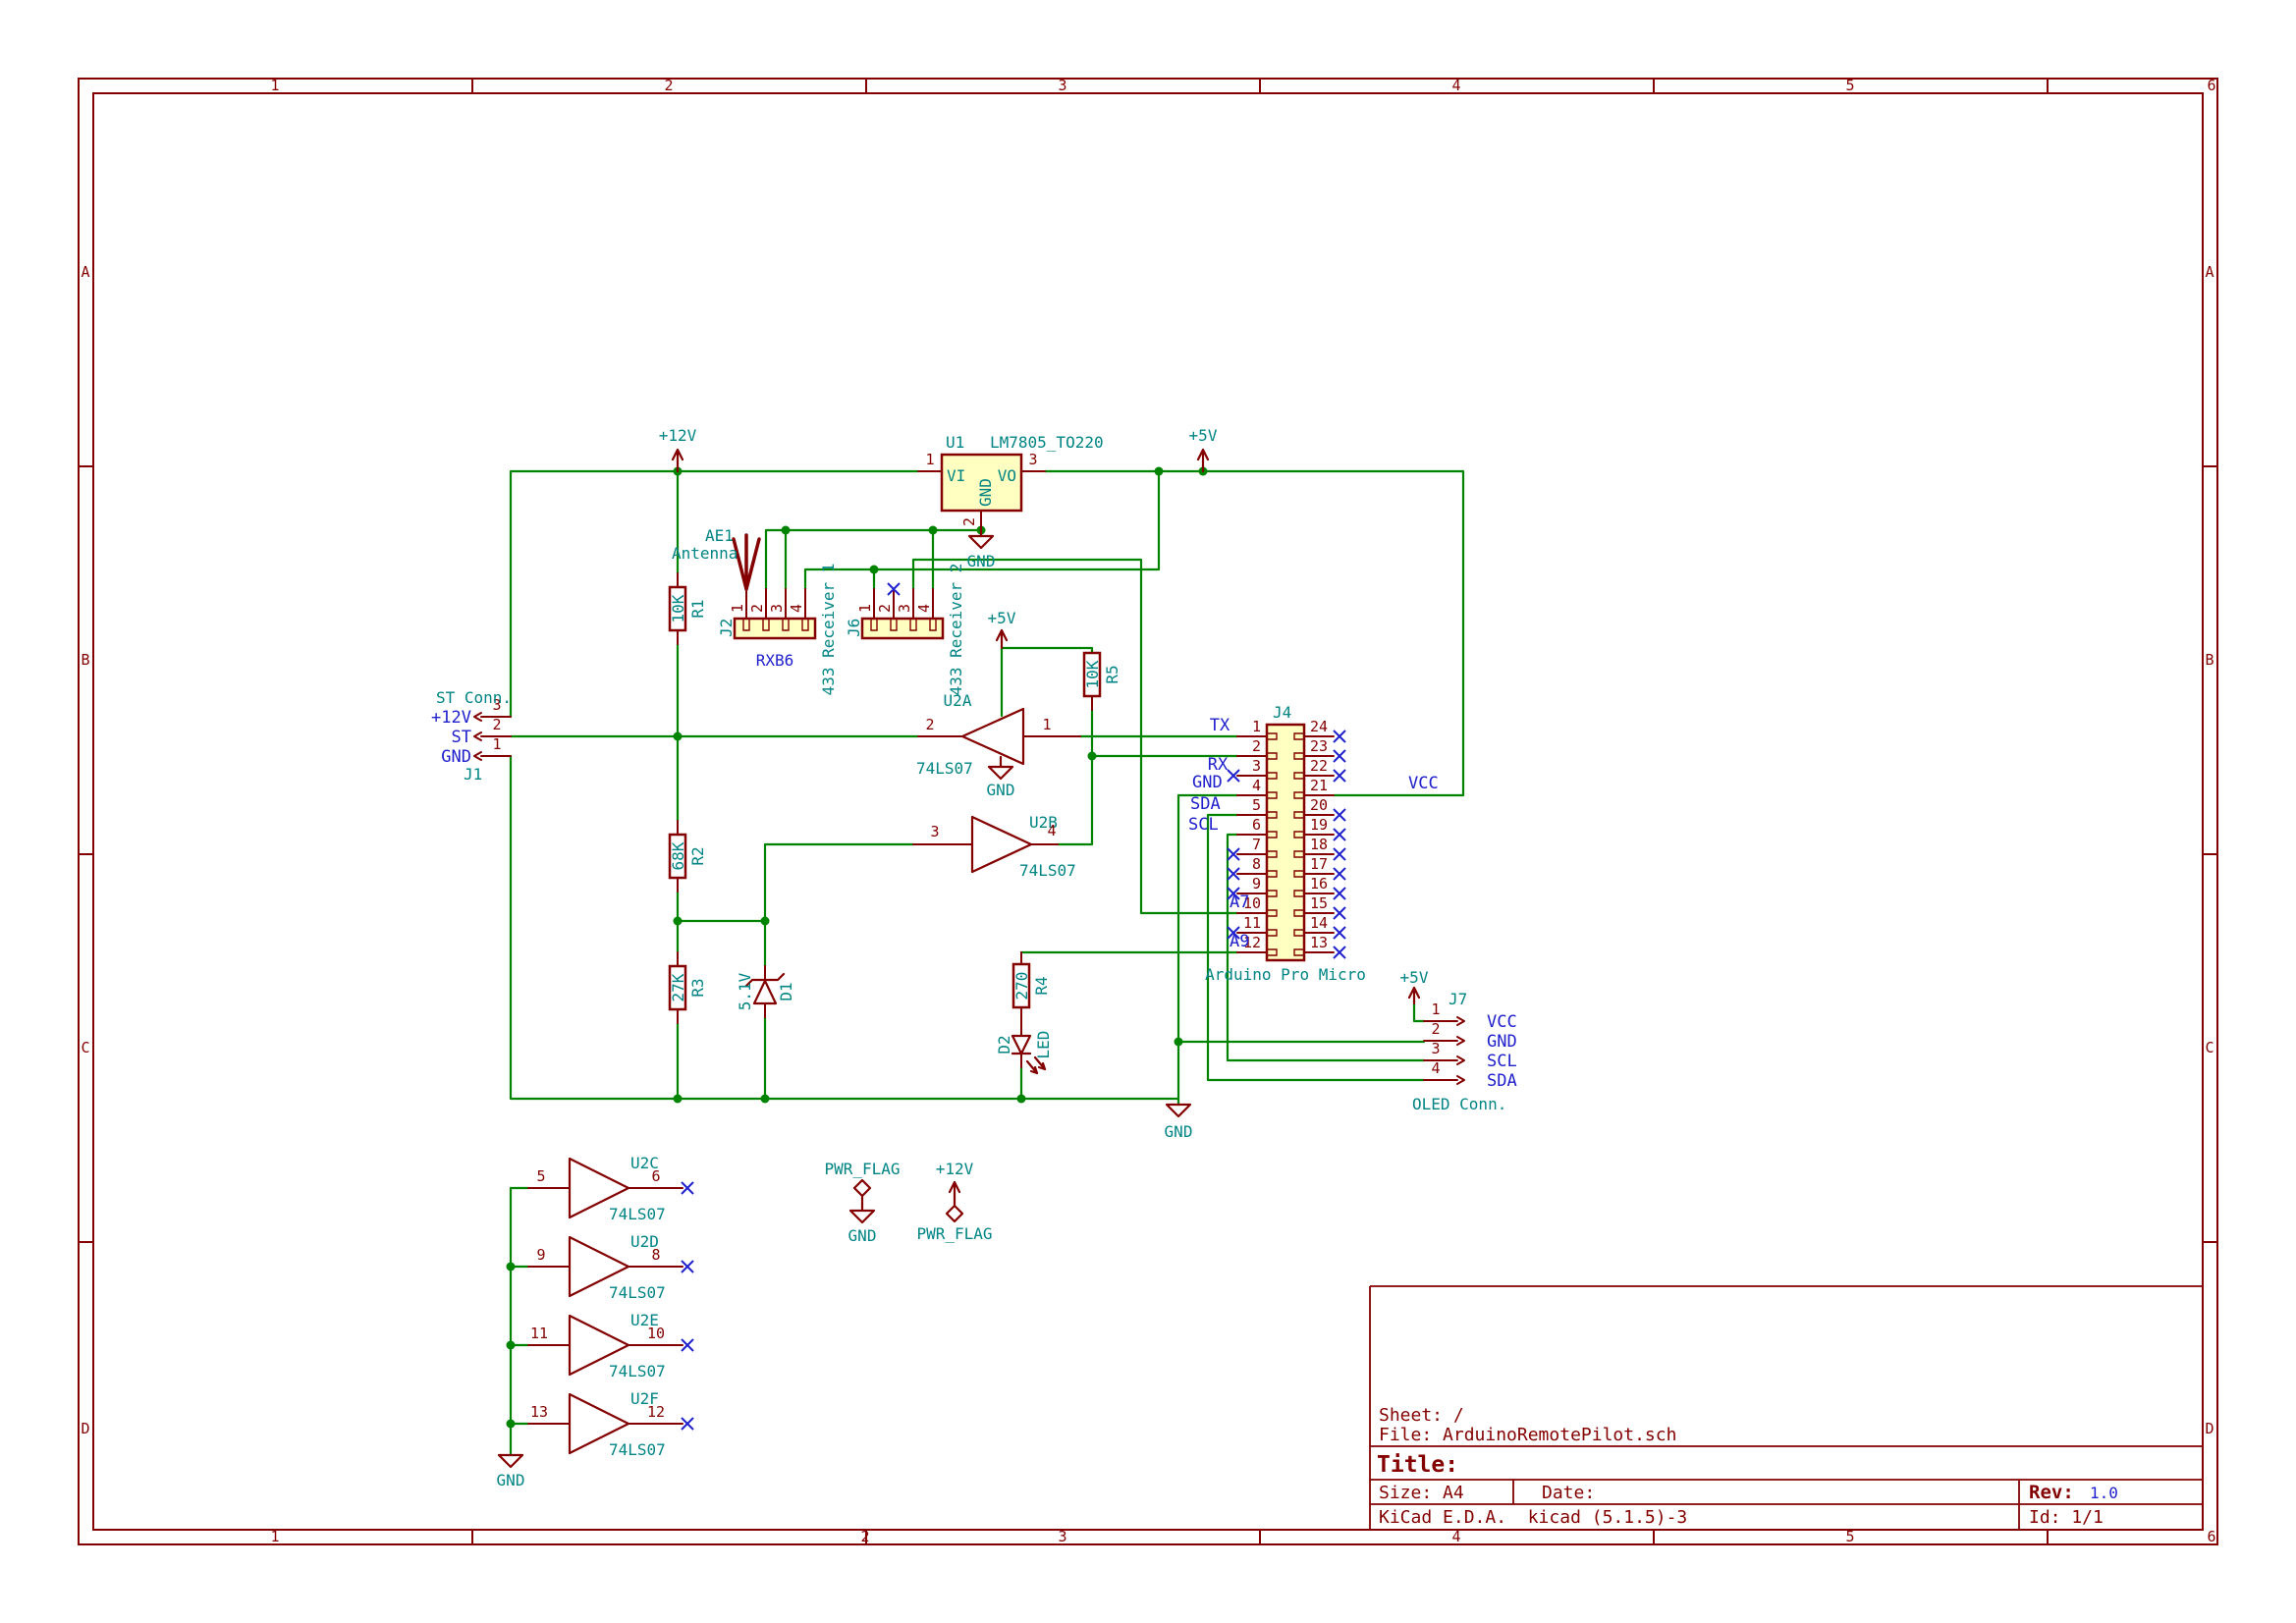 The height and width of the screenshot is (1623, 2296). I want to click on j4-pin: 5, so click(1256, 805).